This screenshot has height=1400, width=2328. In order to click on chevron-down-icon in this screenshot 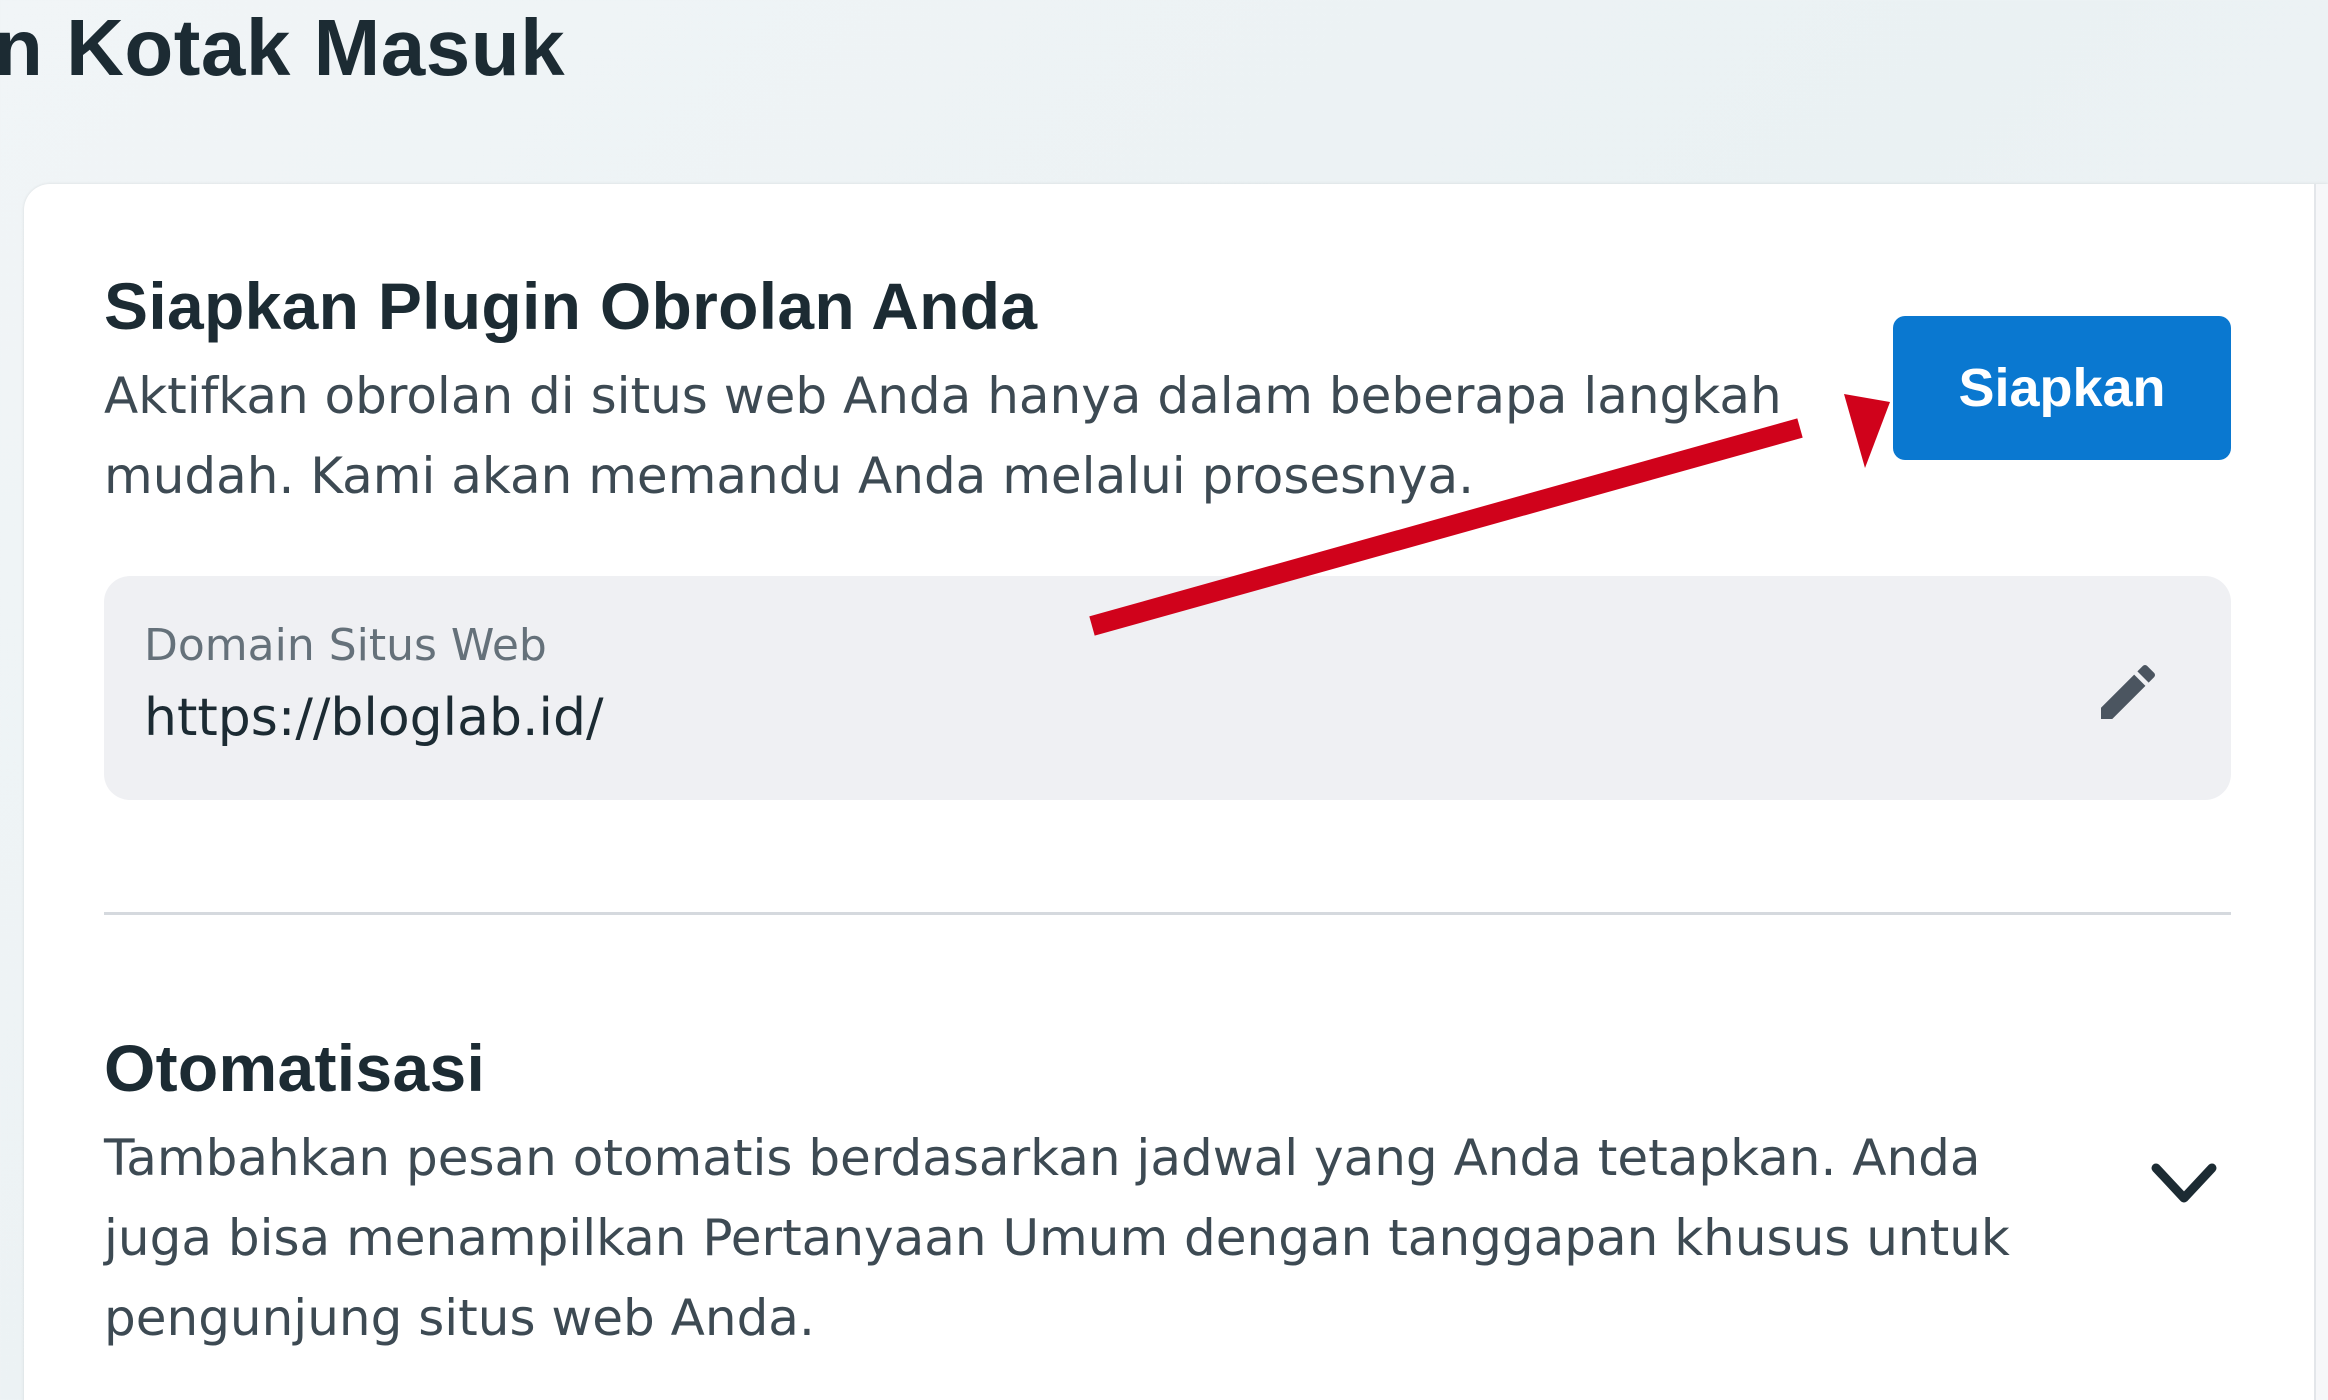, I will do `click(2184, 1184)`.